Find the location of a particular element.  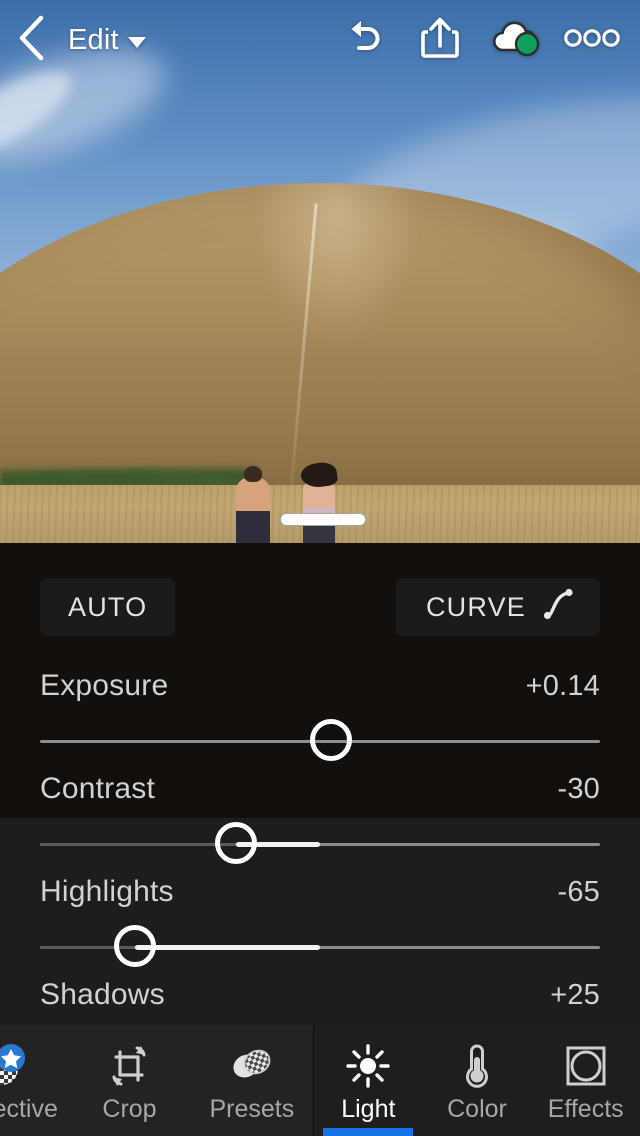

effects-vignette-icon is located at coordinates (586, 1066).